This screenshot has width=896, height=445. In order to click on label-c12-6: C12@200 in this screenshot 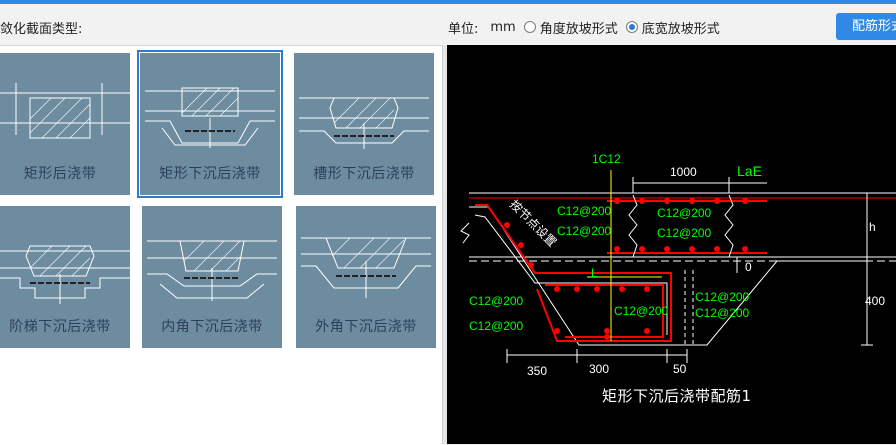, I will do `click(496, 326)`.